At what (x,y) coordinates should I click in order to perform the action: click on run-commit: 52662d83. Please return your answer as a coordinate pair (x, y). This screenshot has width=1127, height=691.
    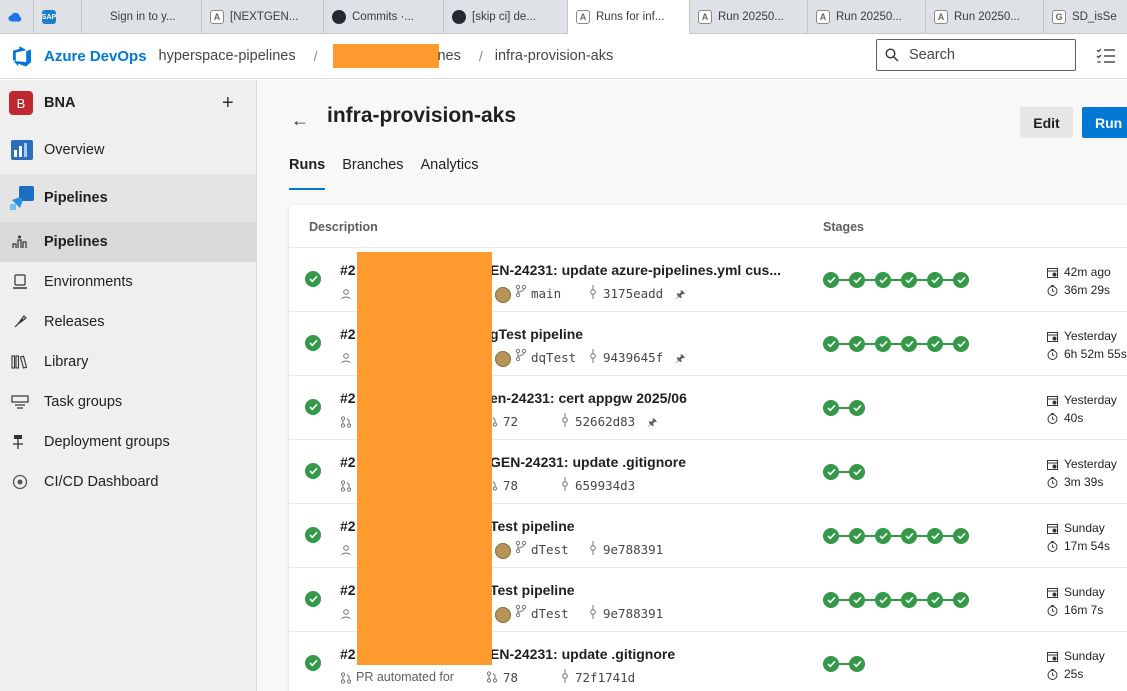
    Looking at the image, I should click on (605, 421).